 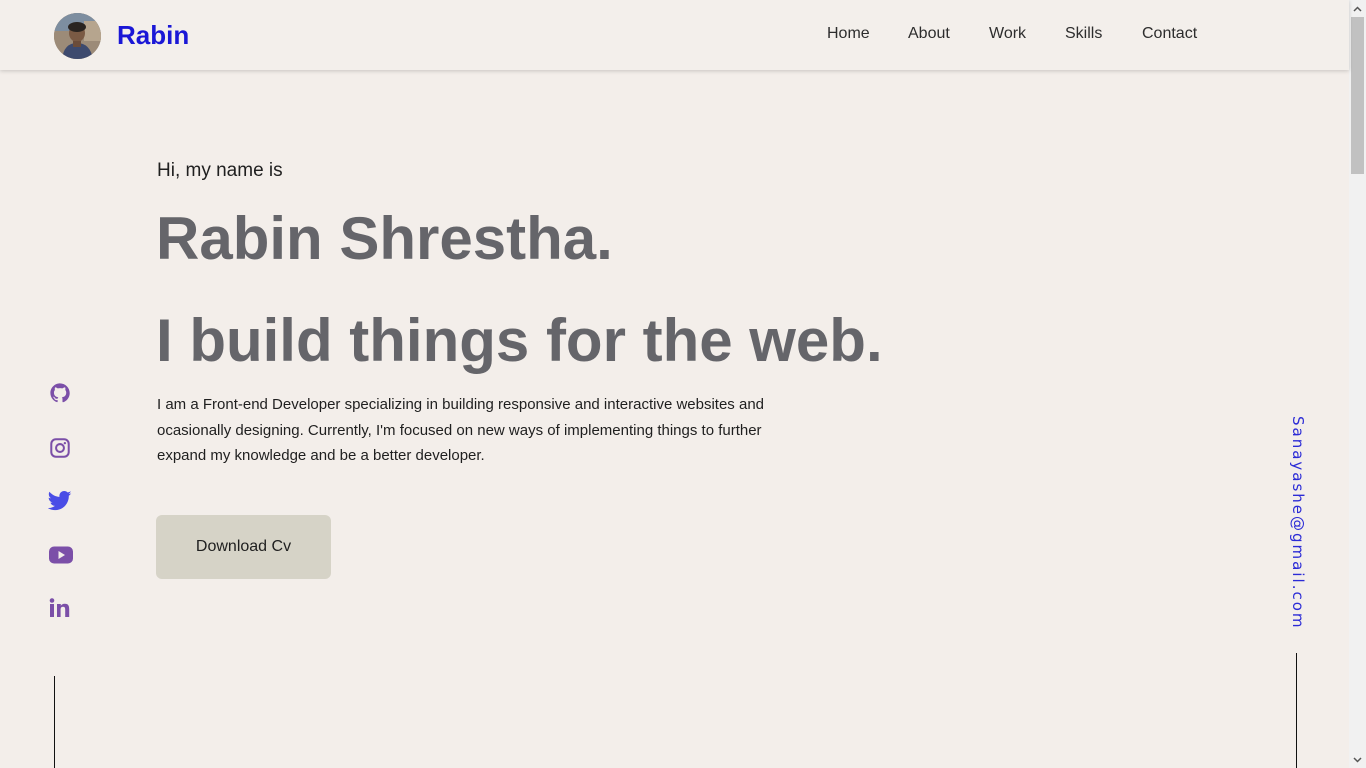 What do you see at coordinates (1169, 34) in the screenshot?
I see `nav-contact: Contact` at bounding box center [1169, 34].